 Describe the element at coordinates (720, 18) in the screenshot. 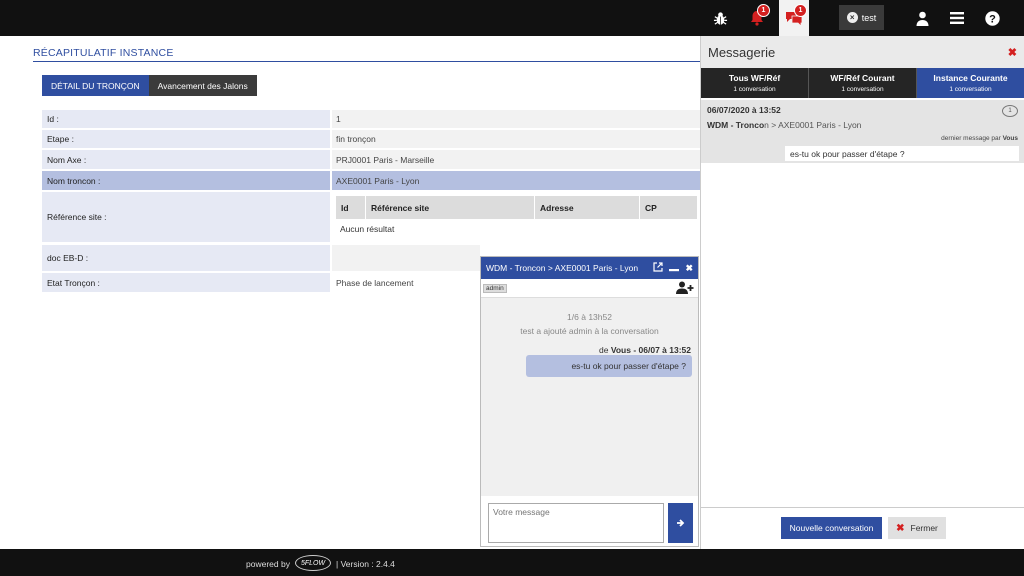

I see `bug-icon` at that location.